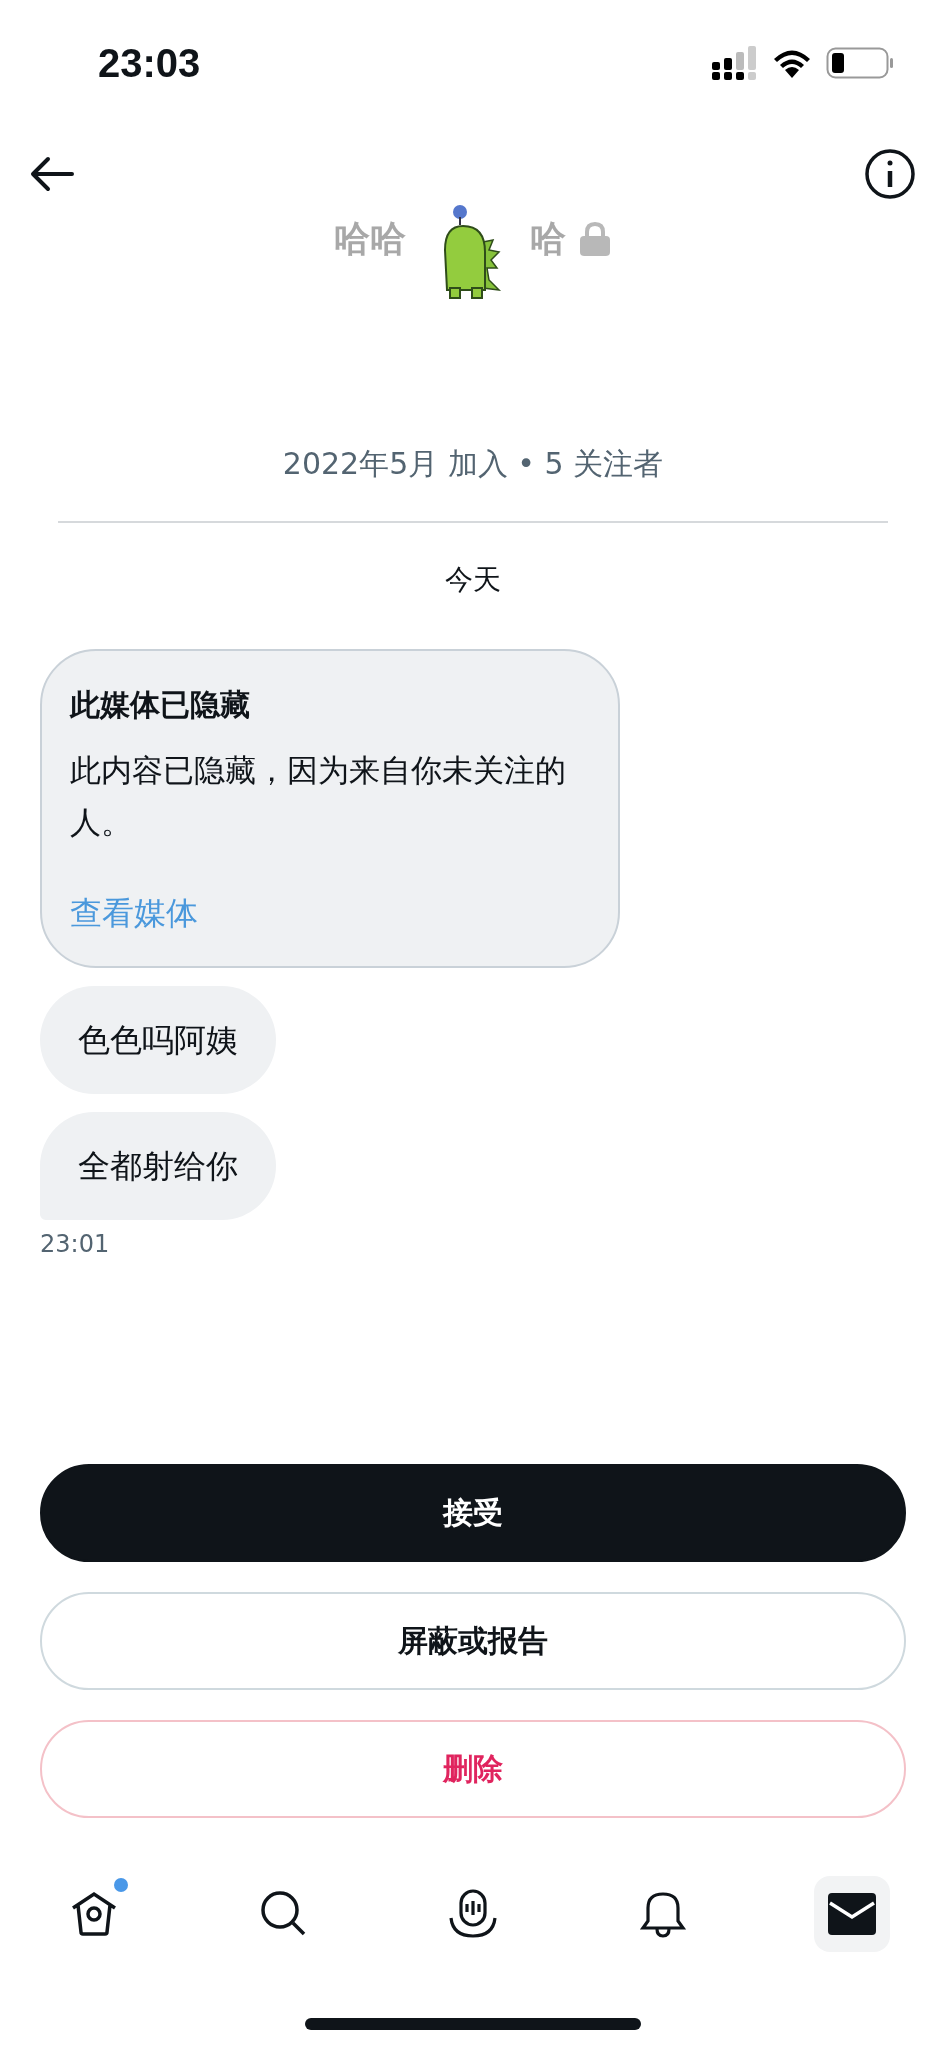 This screenshot has height=2048, width=946. What do you see at coordinates (860, 63) in the screenshot?
I see `battery-icon` at bounding box center [860, 63].